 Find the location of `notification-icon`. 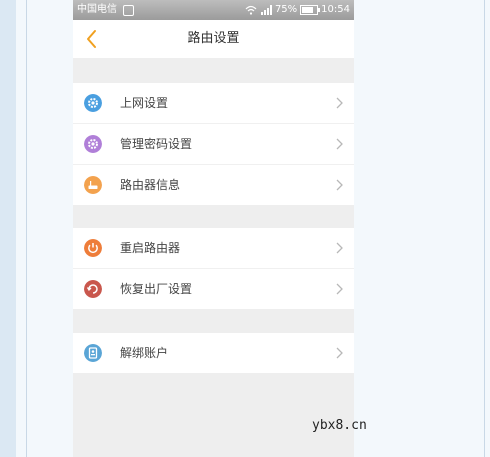

notification-icon is located at coordinates (128, 10).